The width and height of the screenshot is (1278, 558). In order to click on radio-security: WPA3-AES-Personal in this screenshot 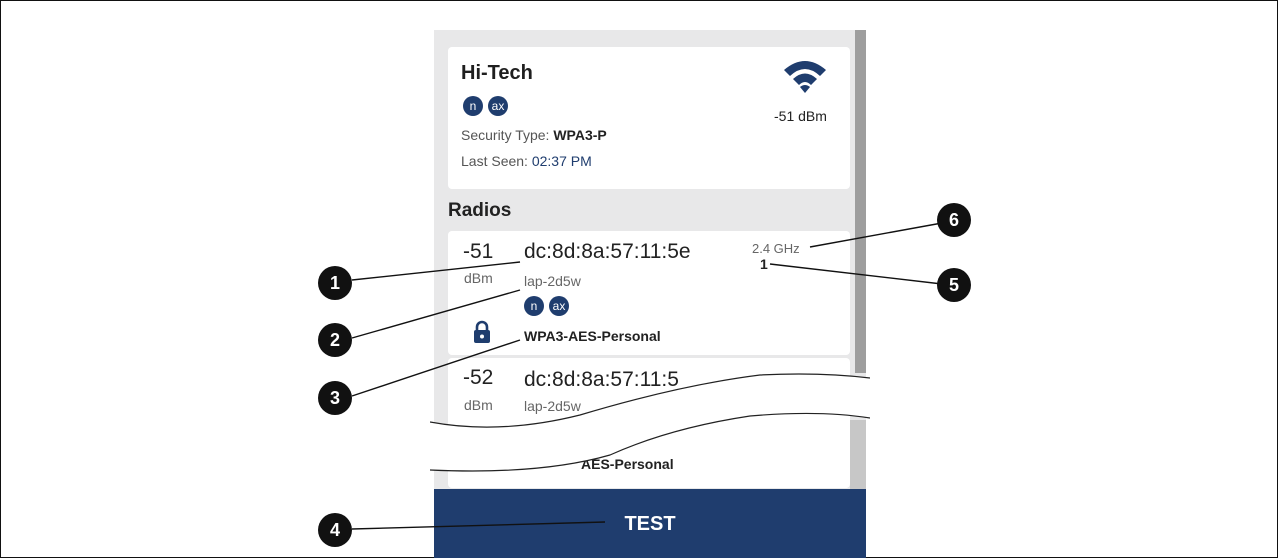, I will do `click(592, 336)`.